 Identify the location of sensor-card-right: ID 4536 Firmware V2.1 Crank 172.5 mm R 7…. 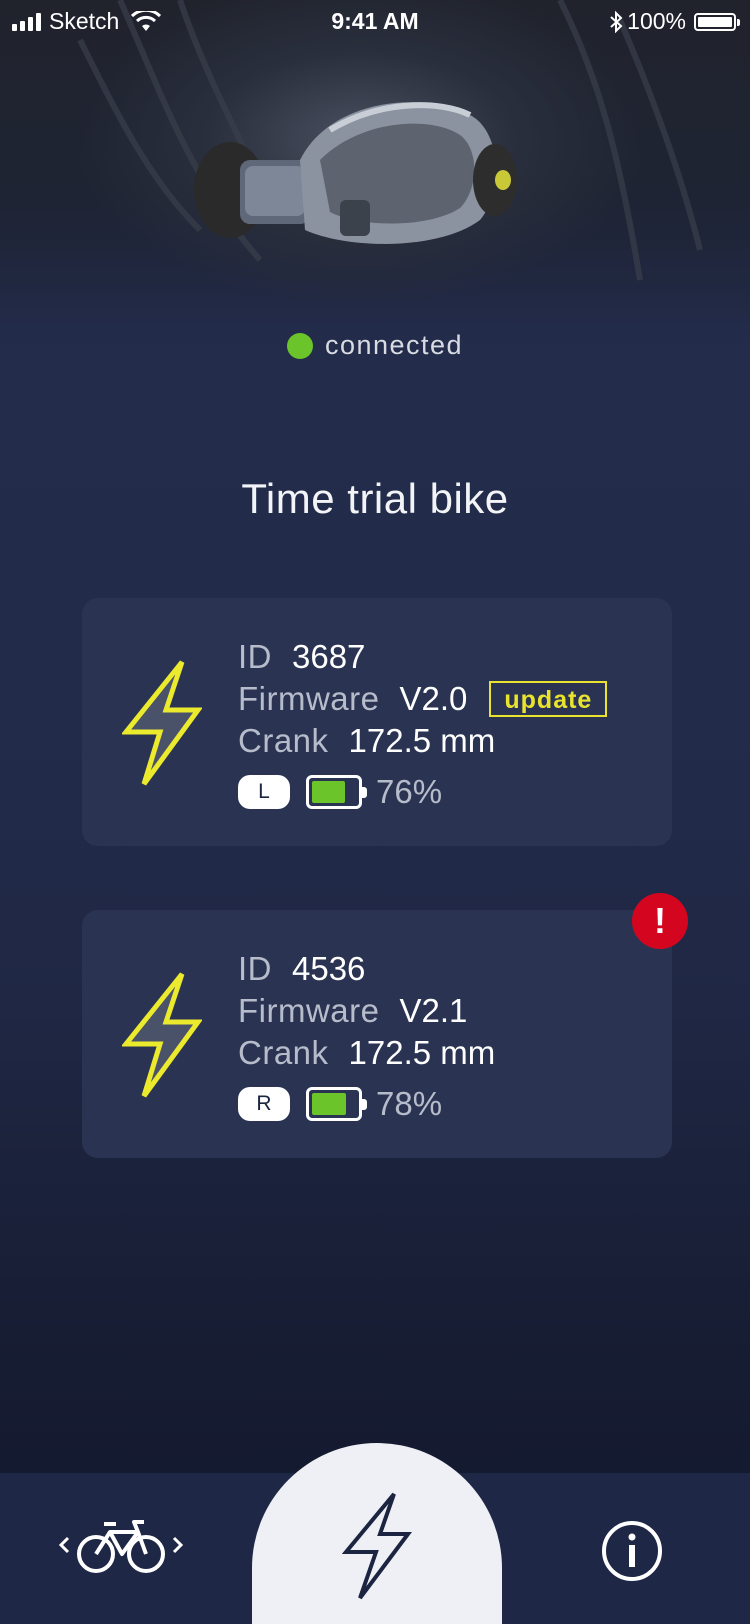
(377, 1034).